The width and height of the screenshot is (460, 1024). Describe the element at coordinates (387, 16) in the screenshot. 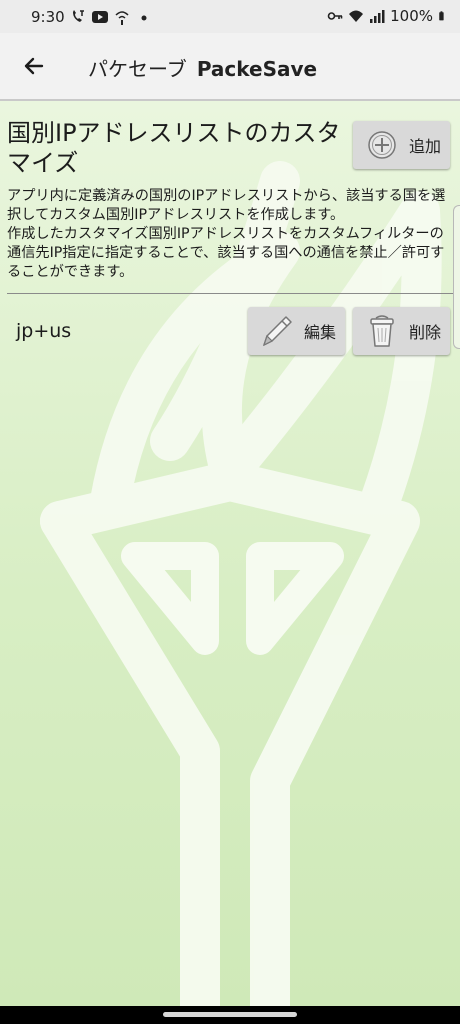

I see `status-right-icons: 100%` at that location.